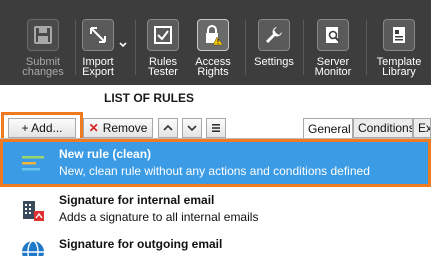 This screenshot has width=431, height=256. I want to click on rule-row-outgoing-signature: Signature for outgoing email, so click(215, 244).